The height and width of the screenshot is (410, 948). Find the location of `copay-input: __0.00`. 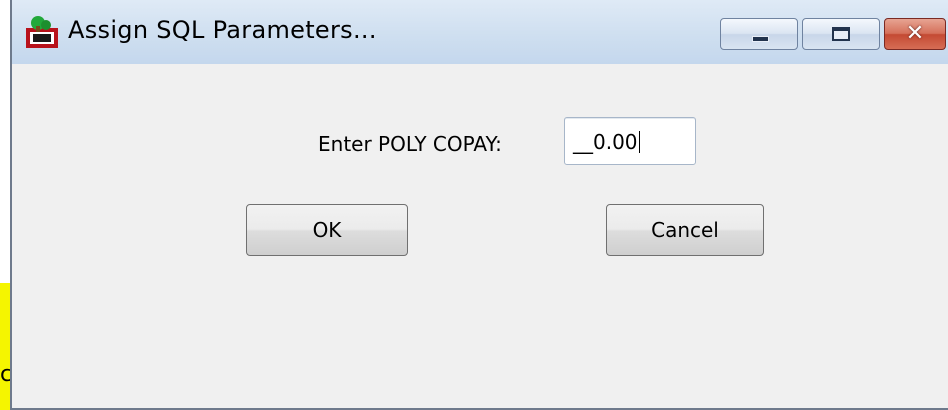

copay-input: __0.00 is located at coordinates (630, 141).